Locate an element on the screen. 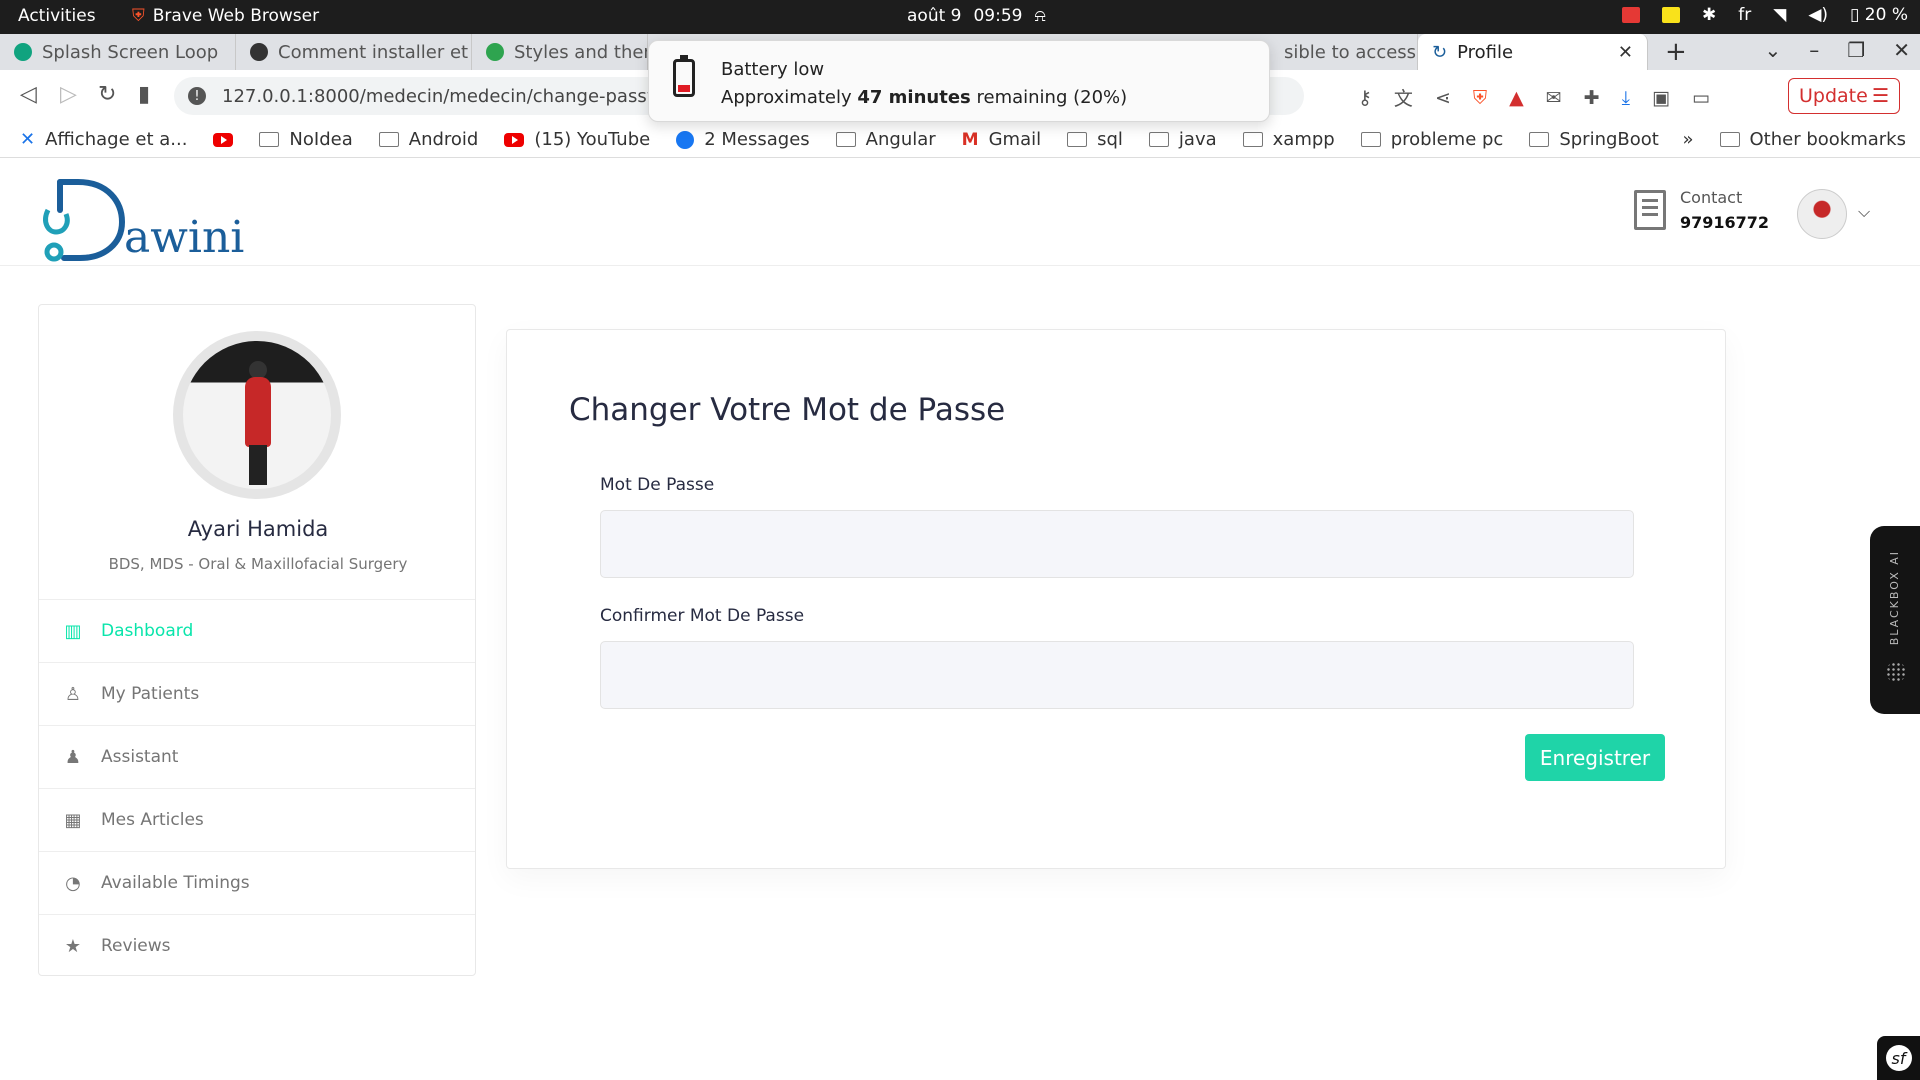 This screenshot has width=1920, height=1080. brave-rewards-icon: ▲ is located at coordinates (1516, 98).